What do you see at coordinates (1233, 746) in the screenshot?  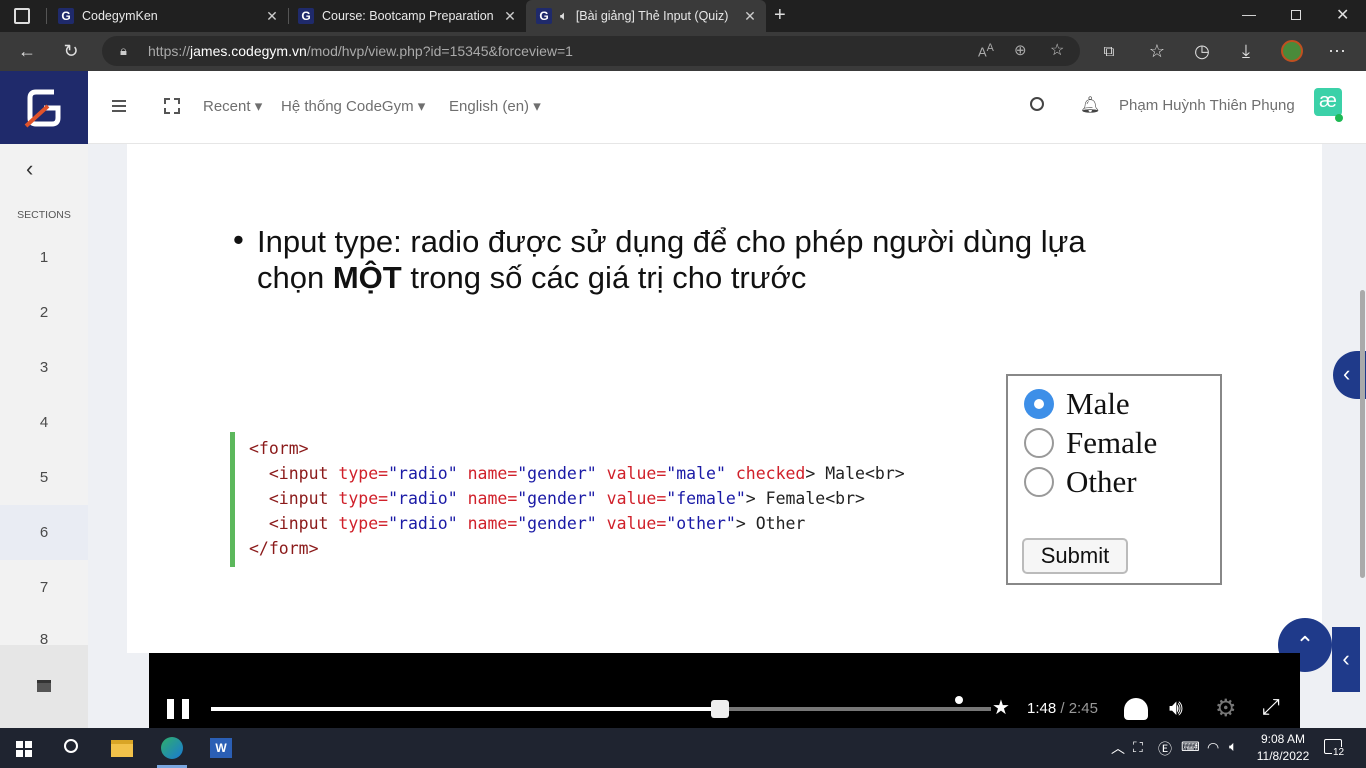 I see `speaker-tray-icon: 🔈︎` at bounding box center [1233, 746].